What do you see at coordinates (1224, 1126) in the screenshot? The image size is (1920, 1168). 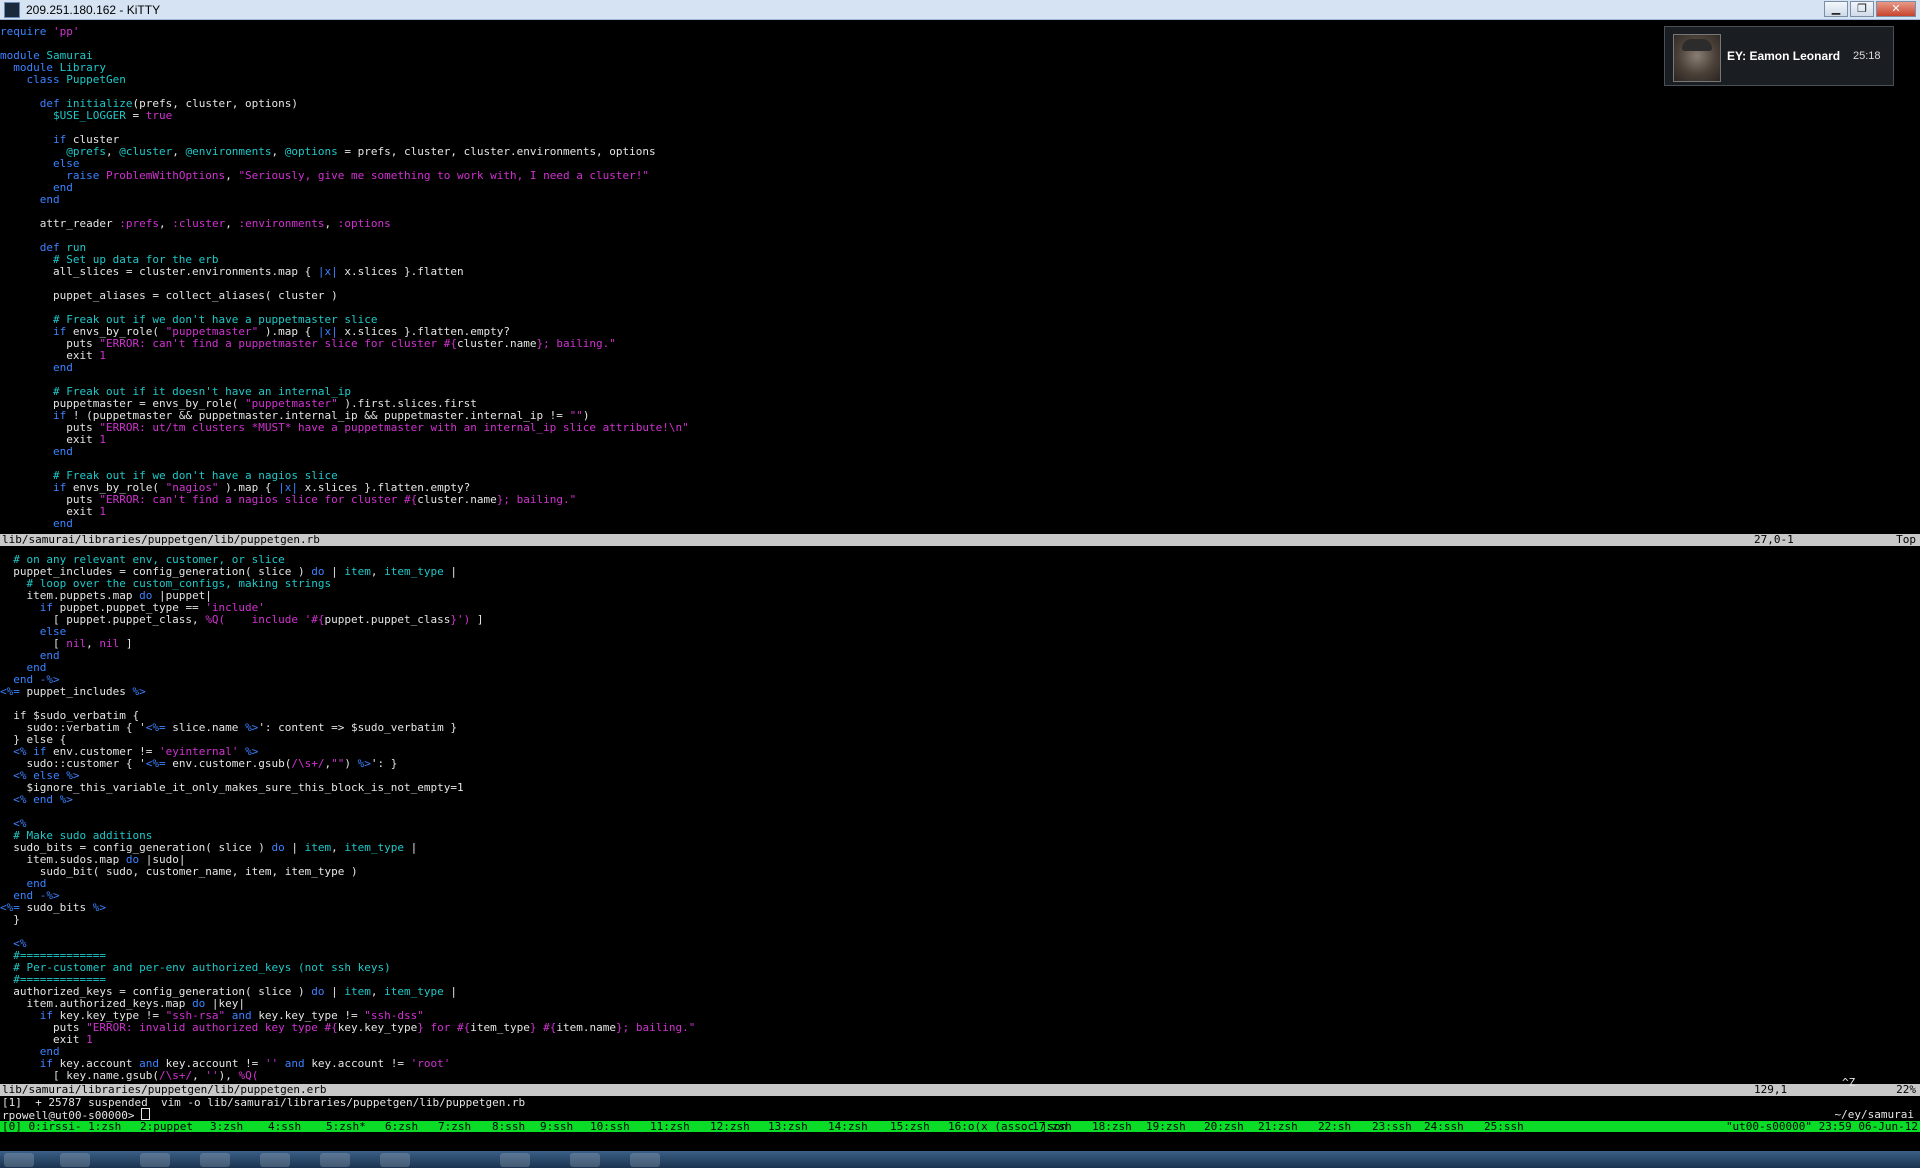 I see `tmux-window-tab: 20:zsh` at bounding box center [1224, 1126].